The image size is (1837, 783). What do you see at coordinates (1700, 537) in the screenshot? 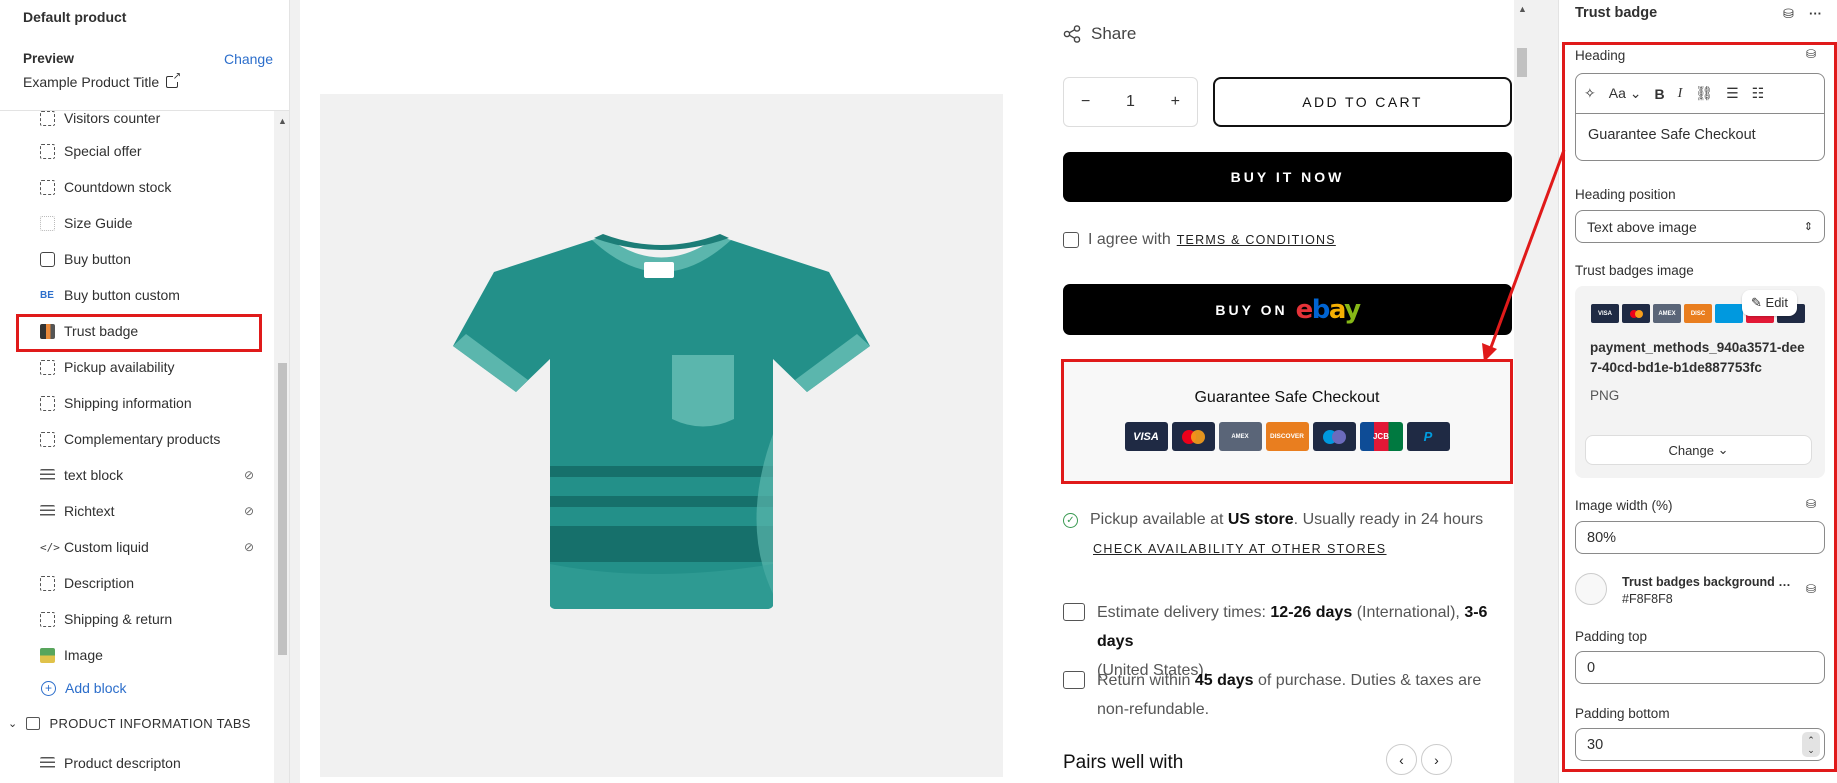
I see `image-width-input: 80%` at bounding box center [1700, 537].